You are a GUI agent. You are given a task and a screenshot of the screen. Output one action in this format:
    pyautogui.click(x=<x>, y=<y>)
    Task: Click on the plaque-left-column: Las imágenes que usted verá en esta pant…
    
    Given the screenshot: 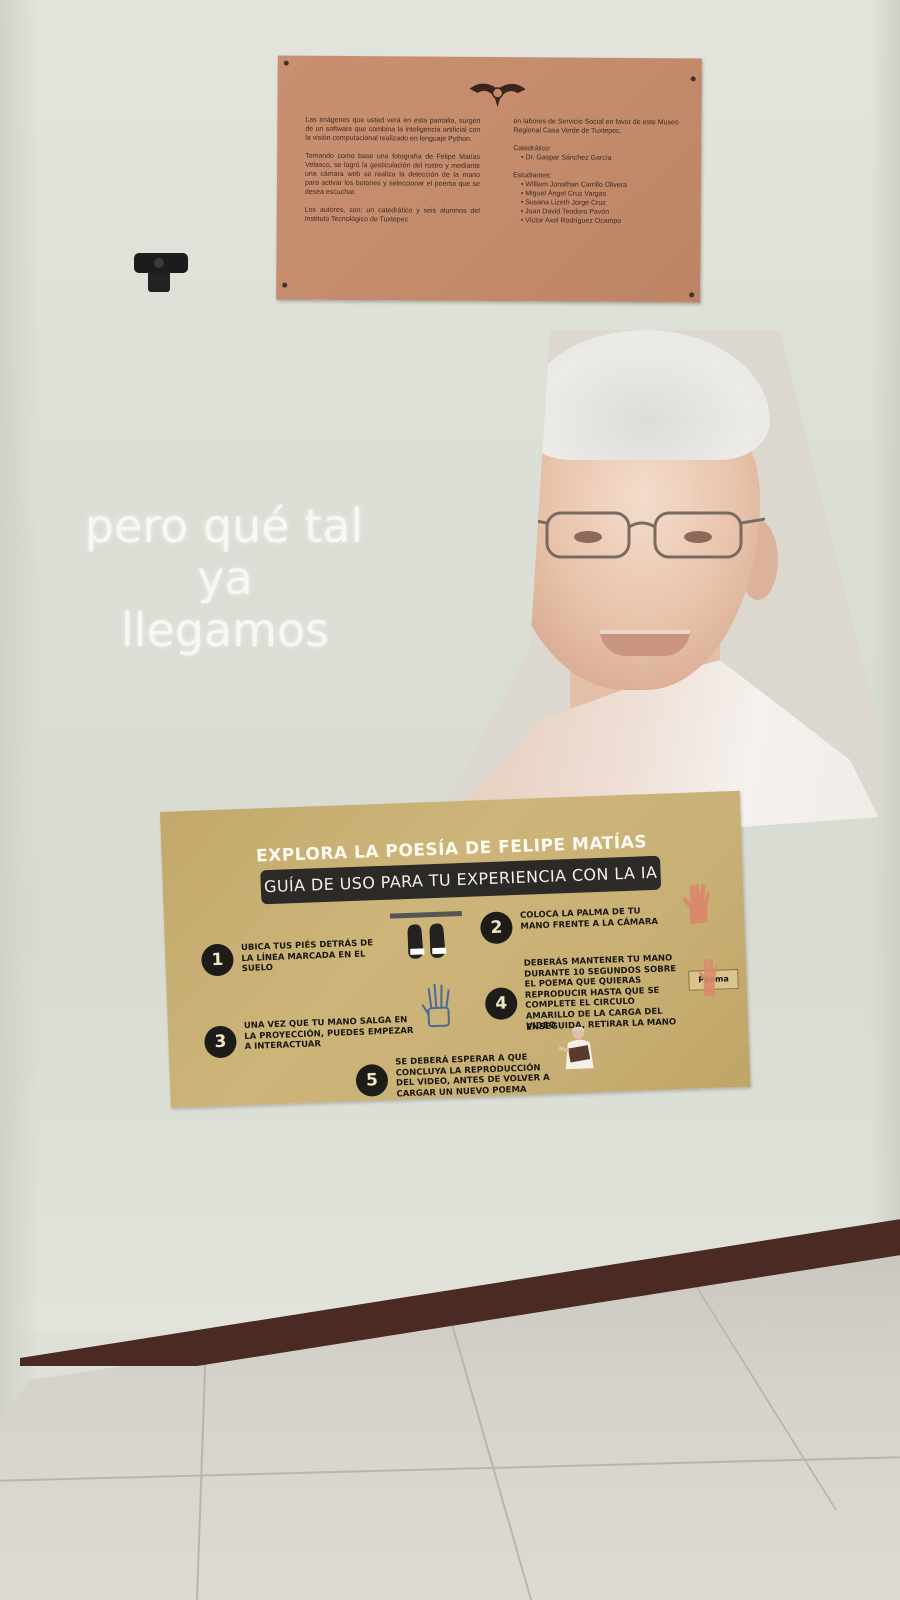 What is the action you would take?
    pyautogui.click(x=393, y=175)
    